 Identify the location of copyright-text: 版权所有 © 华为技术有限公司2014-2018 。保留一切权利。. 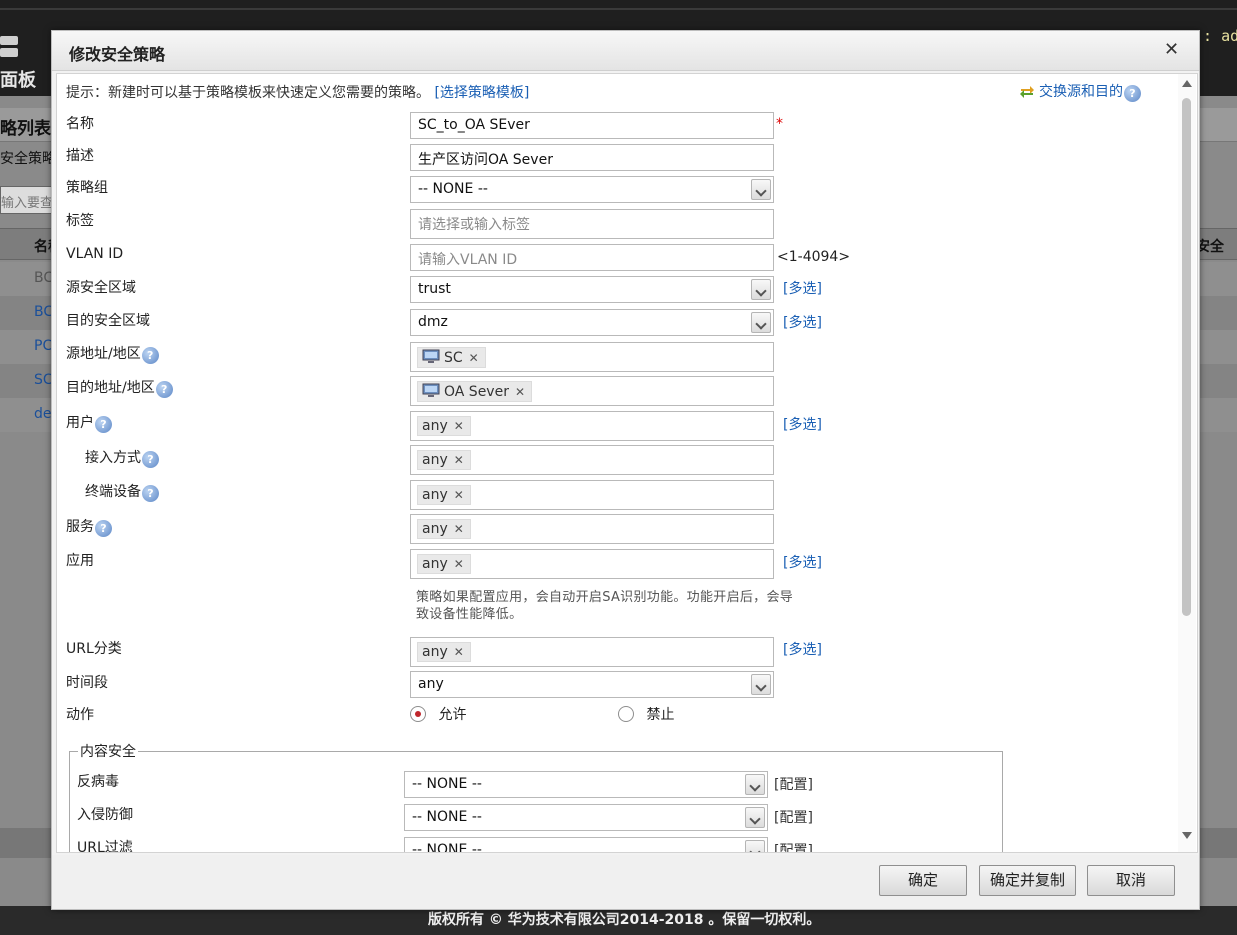
(624, 920).